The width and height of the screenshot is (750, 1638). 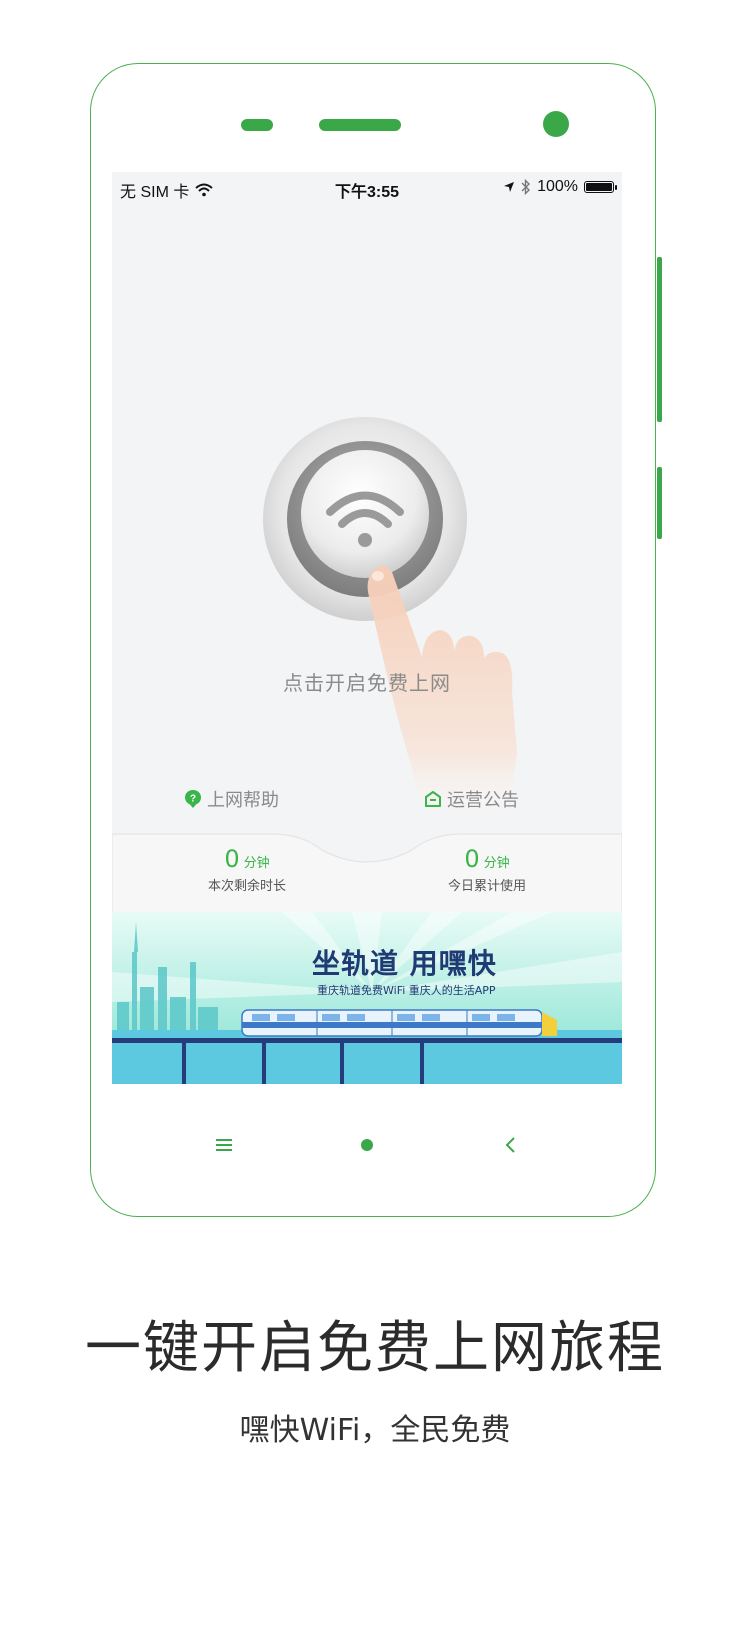 I want to click on navigation-bar, so click(x=367, y=1145).